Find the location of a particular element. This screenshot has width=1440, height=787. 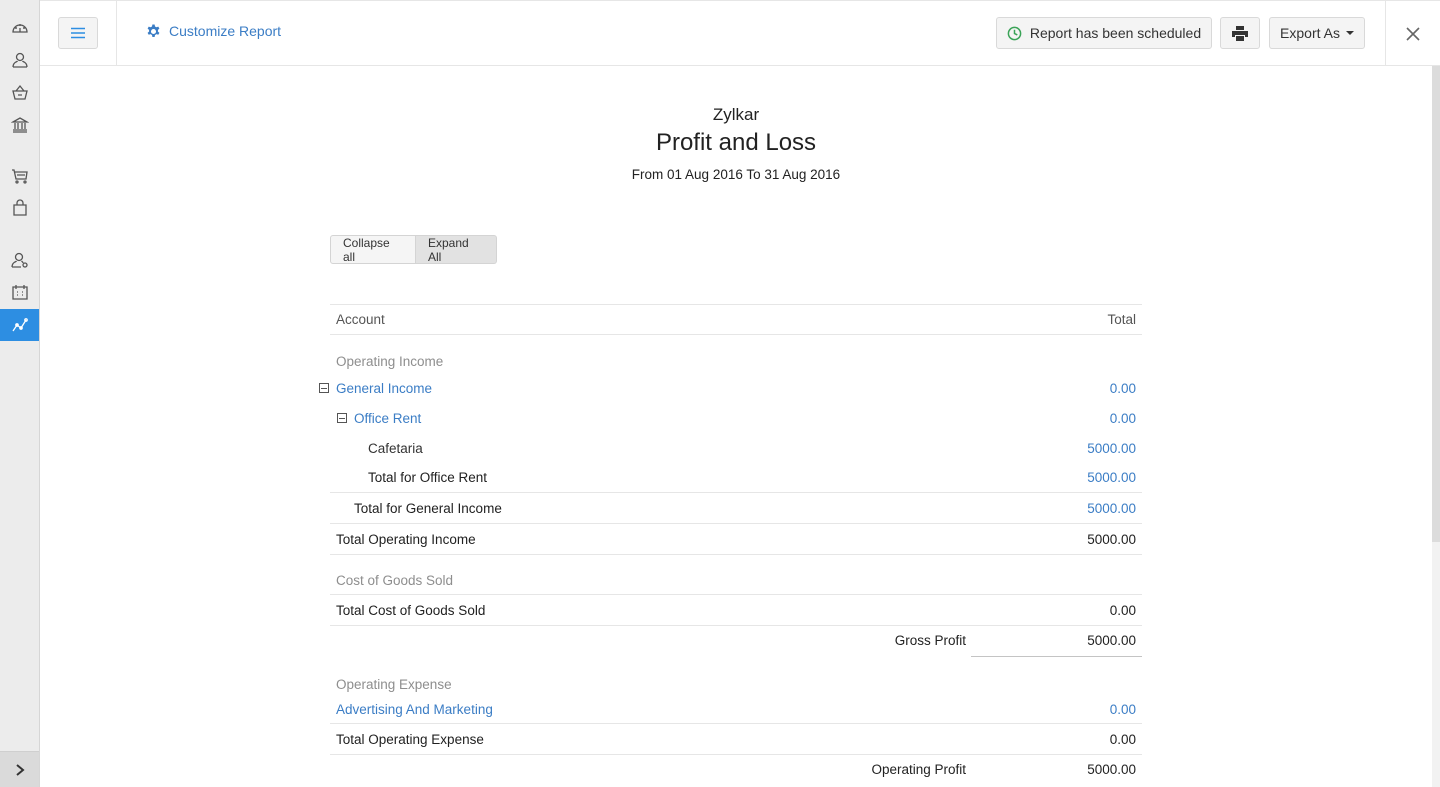

table-row: Cafetaria 5000.00 is located at coordinates (736, 448).